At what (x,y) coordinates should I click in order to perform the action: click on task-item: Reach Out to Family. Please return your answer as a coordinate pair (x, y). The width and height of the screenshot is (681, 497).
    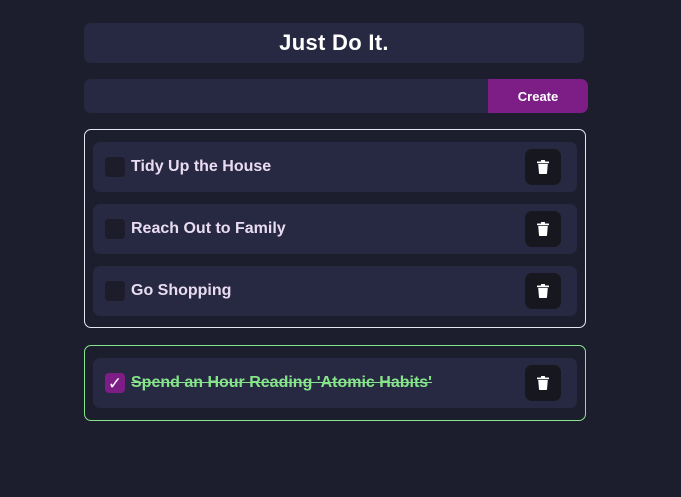
    Looking at the image, I should click on (335, 229).